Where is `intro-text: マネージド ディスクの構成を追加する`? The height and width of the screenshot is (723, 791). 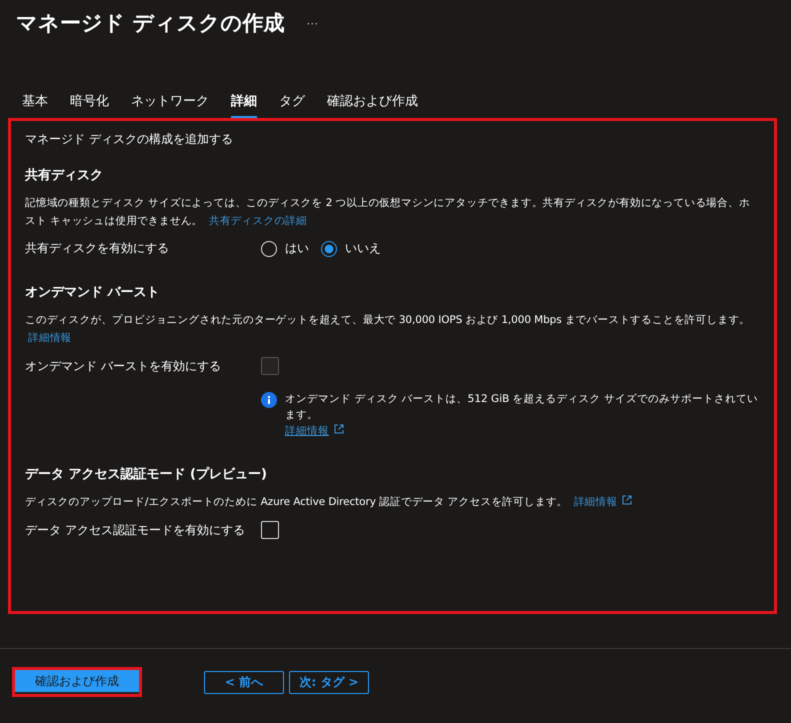
intro-text: マネージド ディスクの構成を追加する is located at coordinates (129, 139).